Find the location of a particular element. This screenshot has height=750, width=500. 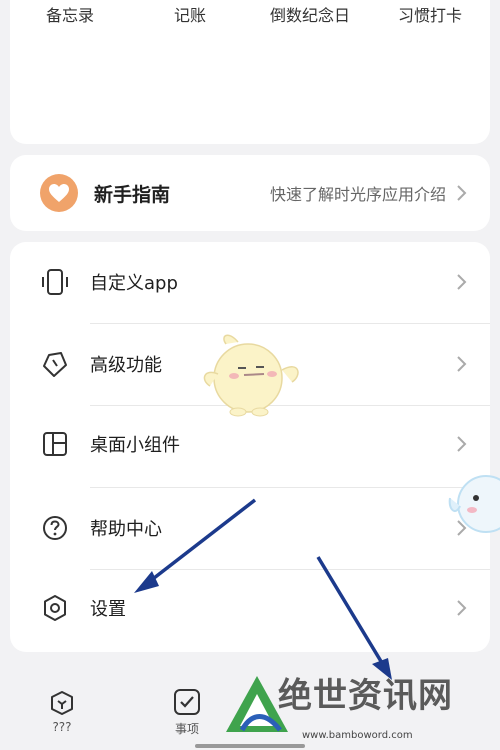

watermark: 绝世资讯网 www.bamboword.com is located at coordinates (361, 700).